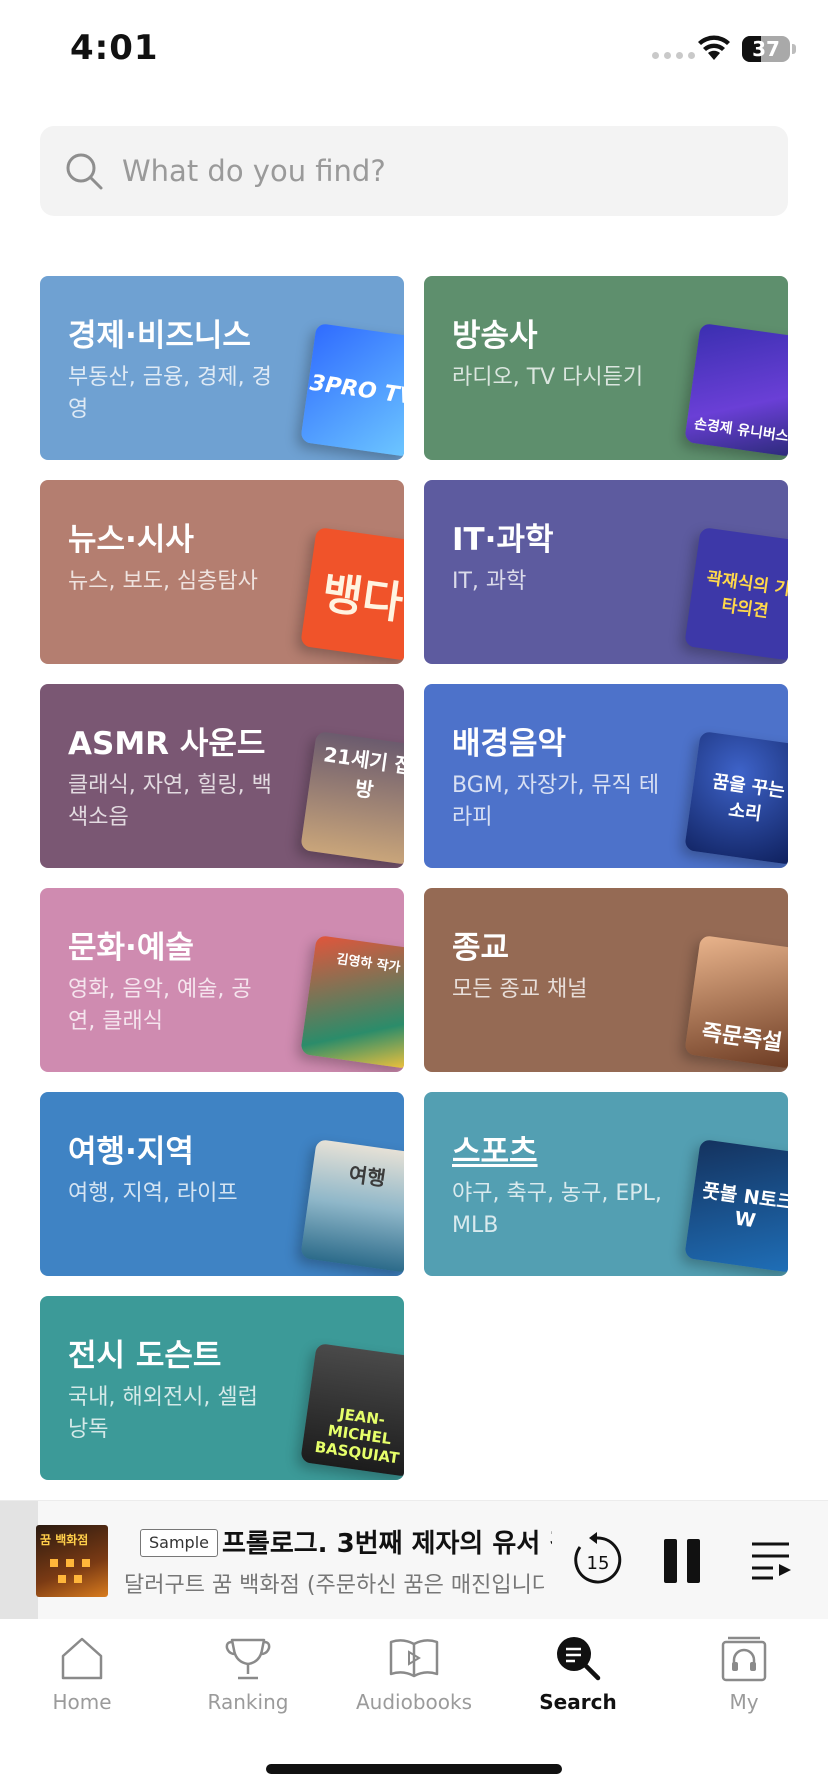  What do you see at coordinates (556, 801) in the screenshot?
I see `category-subtitle: BGM, 자장가, 뮤직 테라피` at bounding box center [556, 801].